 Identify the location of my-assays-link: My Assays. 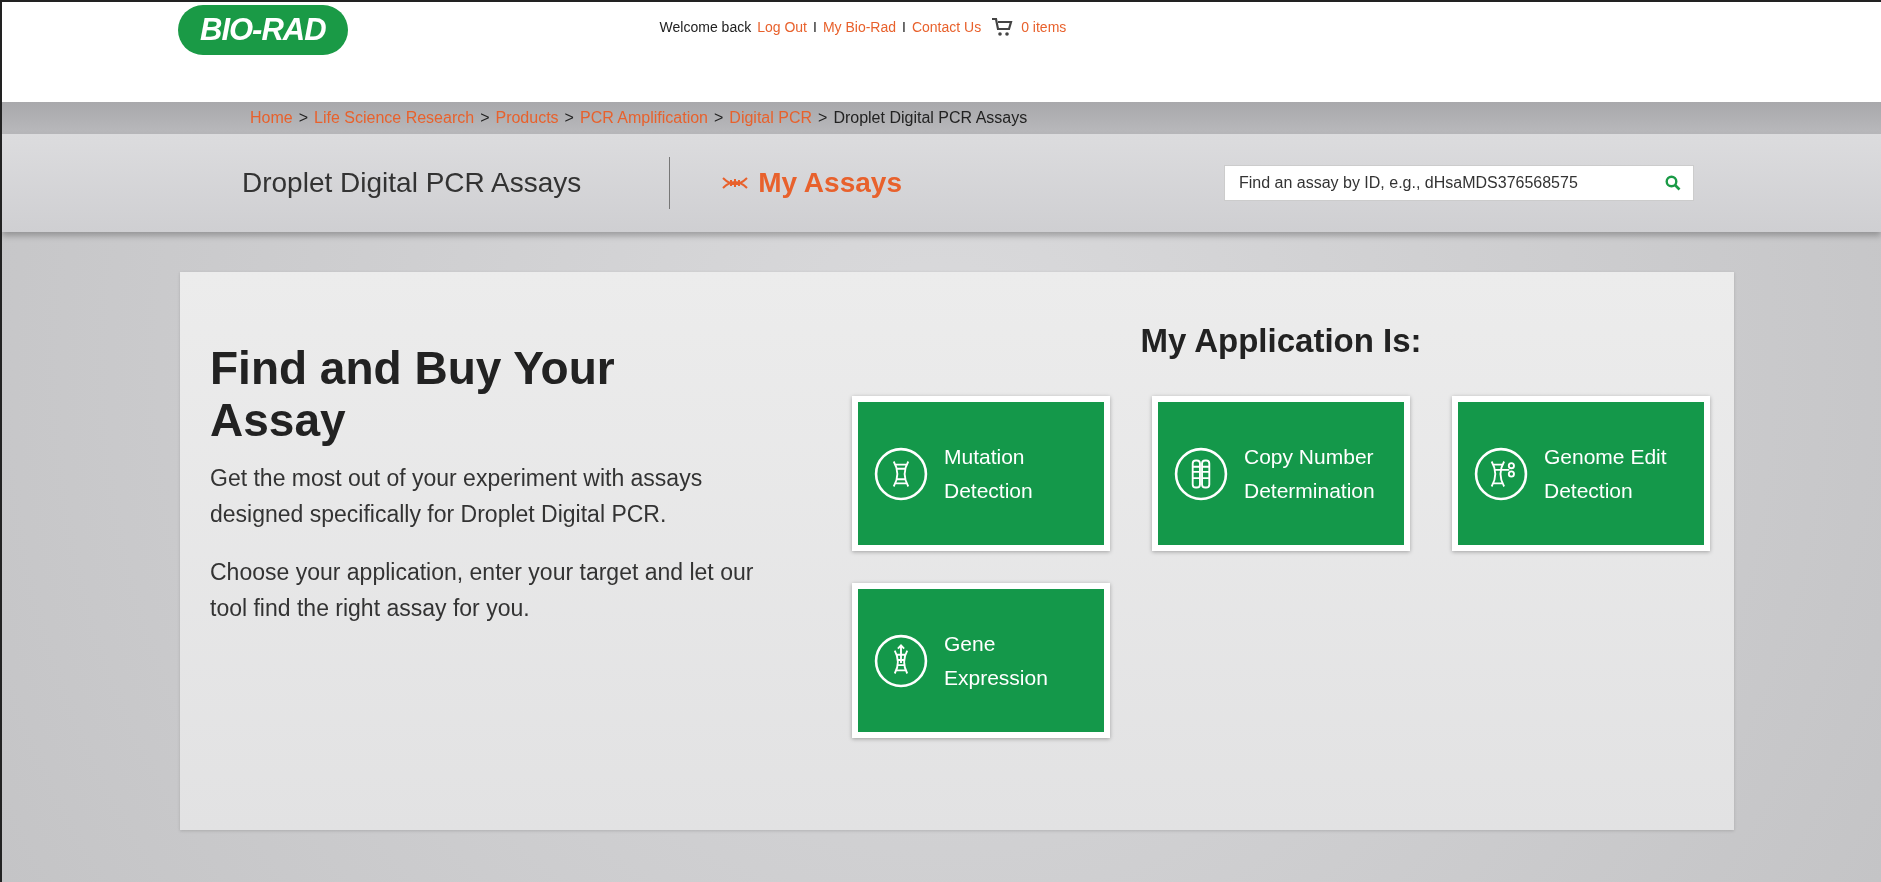
(812, 183).